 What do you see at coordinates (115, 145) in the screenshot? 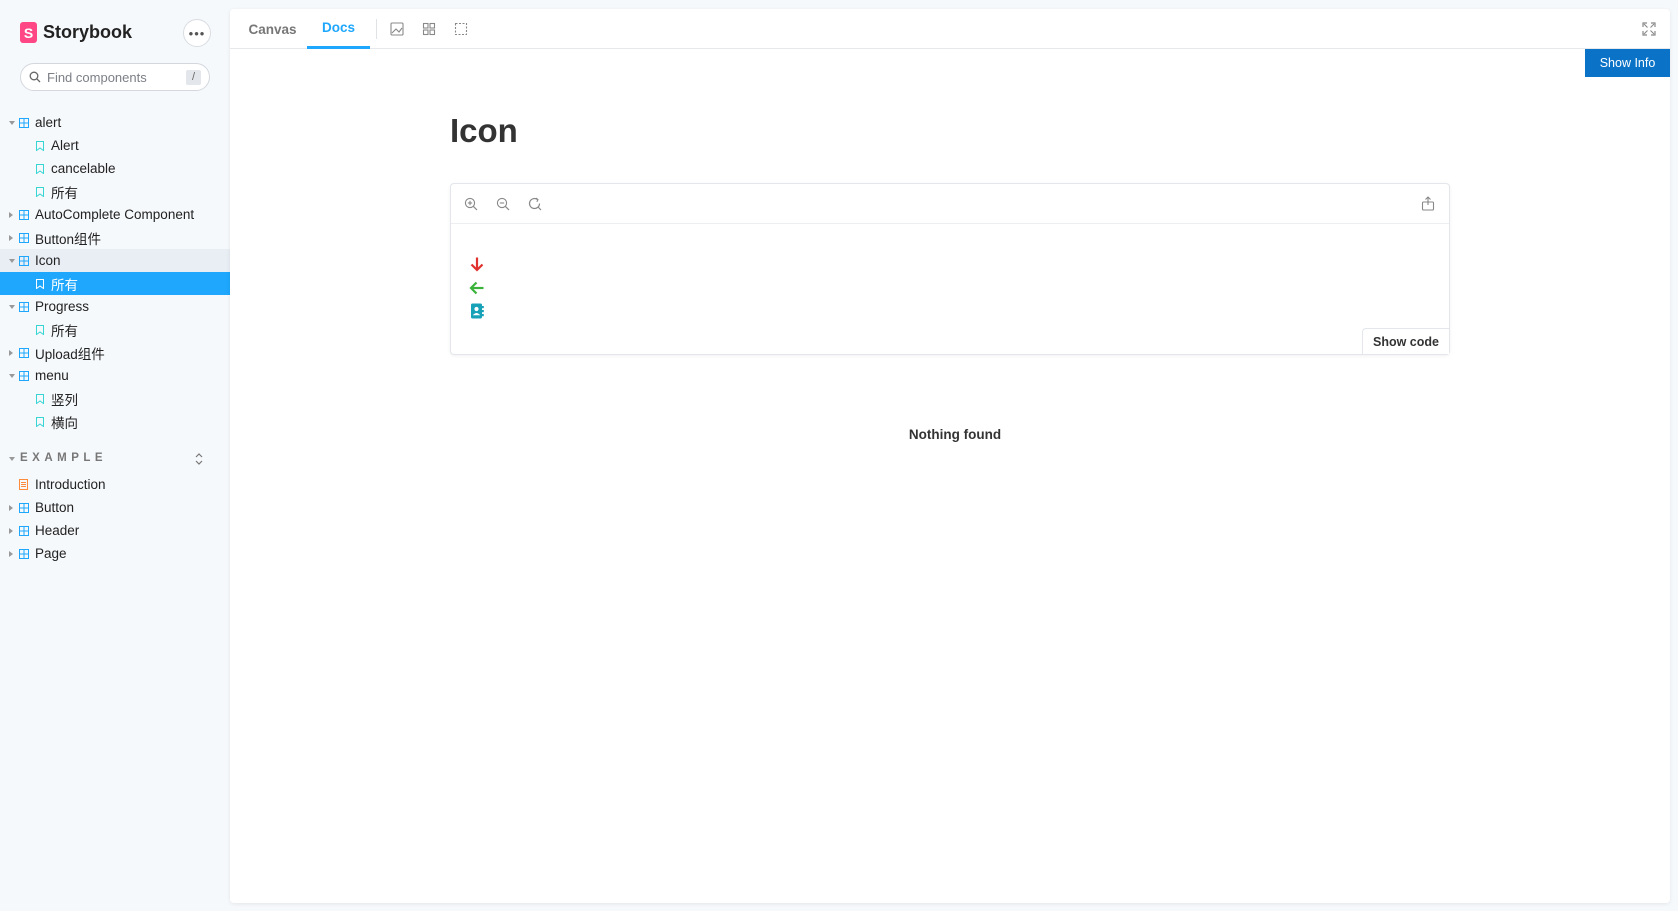
I see `tree-story-alert-alert: Alert` at bounding box center [115, 145].